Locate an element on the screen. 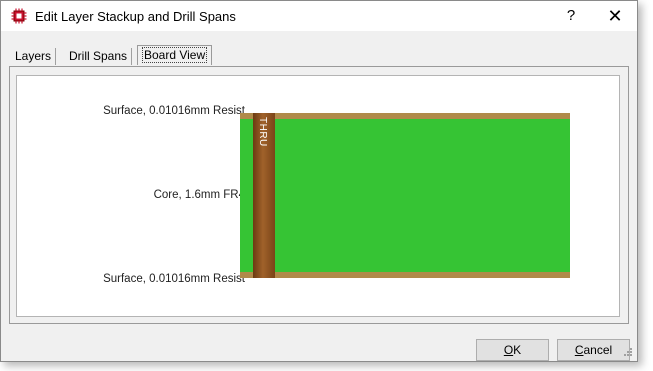  ok-button: OK is located at coordinates (512, 350).